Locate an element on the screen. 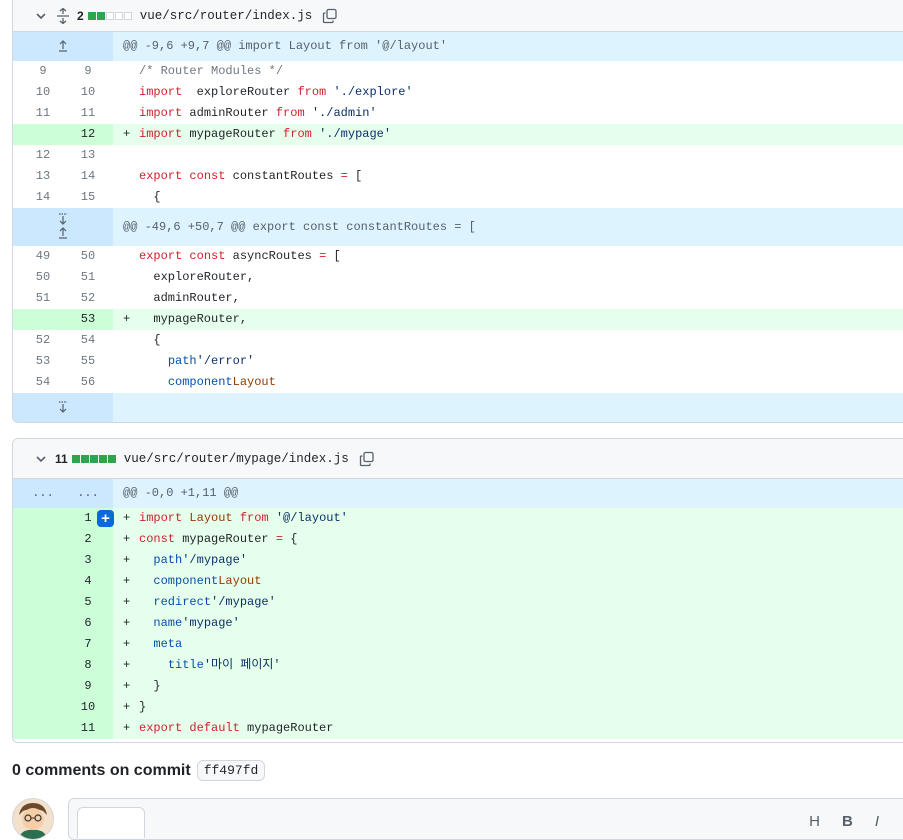 The image size is (903, 840). line-number-new: 55 is located at coordinates (88, 361).